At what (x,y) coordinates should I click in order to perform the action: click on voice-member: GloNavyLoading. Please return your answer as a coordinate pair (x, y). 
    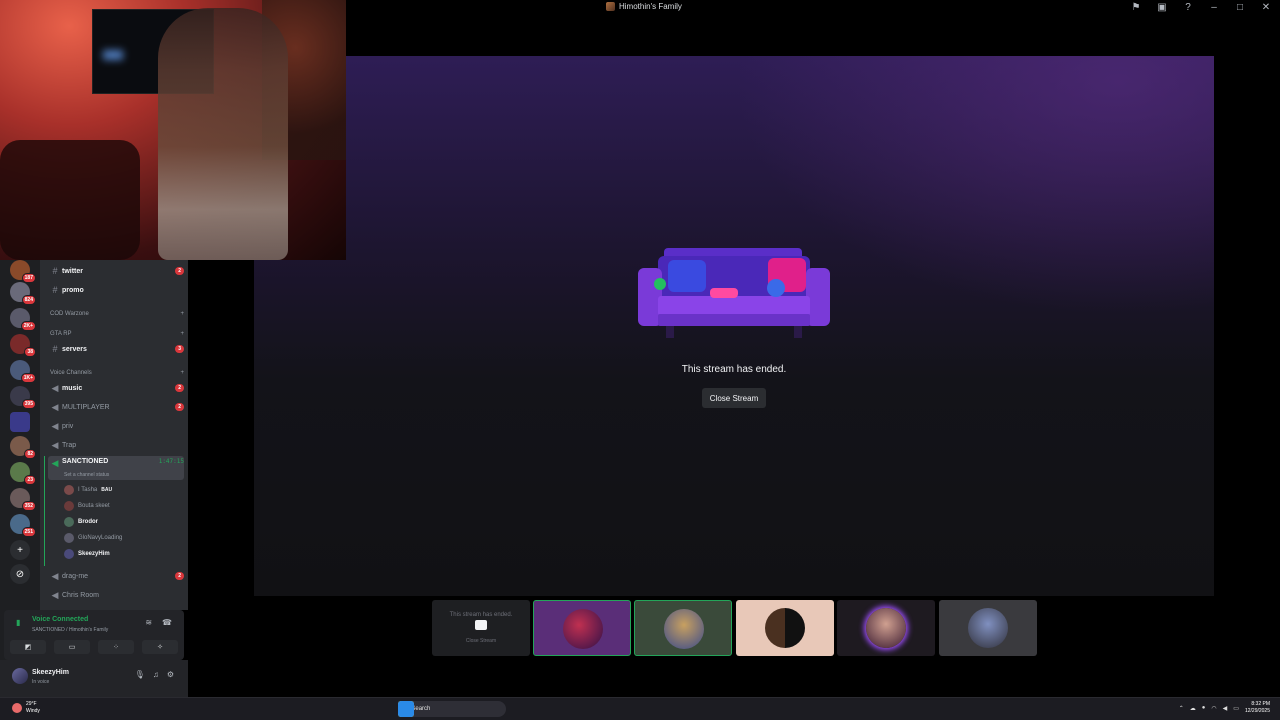
    Looking at the image, I should click on (123, 538).